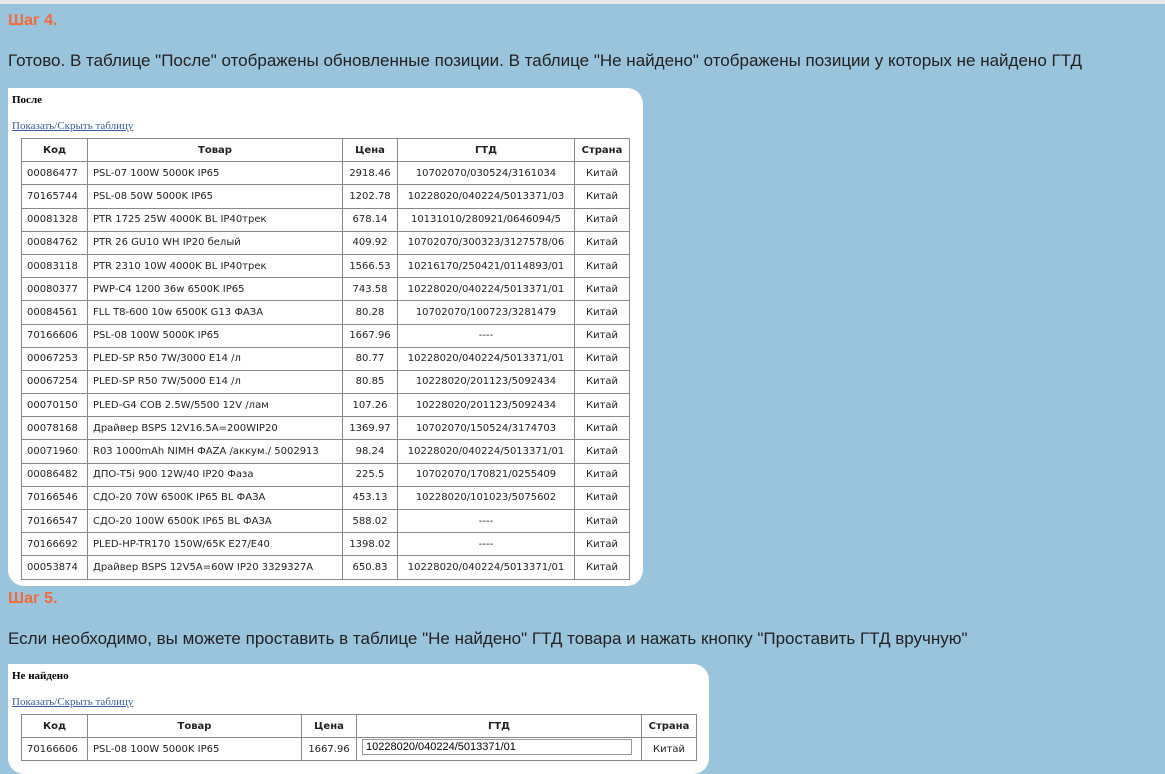 This screenshot has width=1165, height=774. I want to click on cell-price: 1202.78, so click(370, 196).